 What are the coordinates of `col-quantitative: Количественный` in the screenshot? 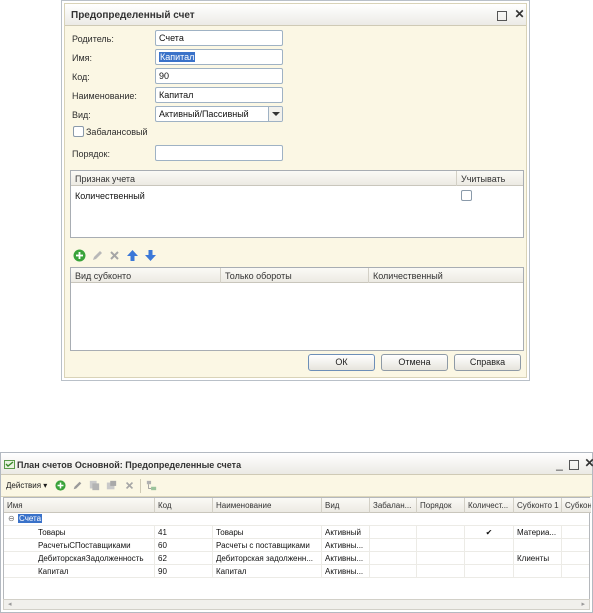 It's located at (446, 275).